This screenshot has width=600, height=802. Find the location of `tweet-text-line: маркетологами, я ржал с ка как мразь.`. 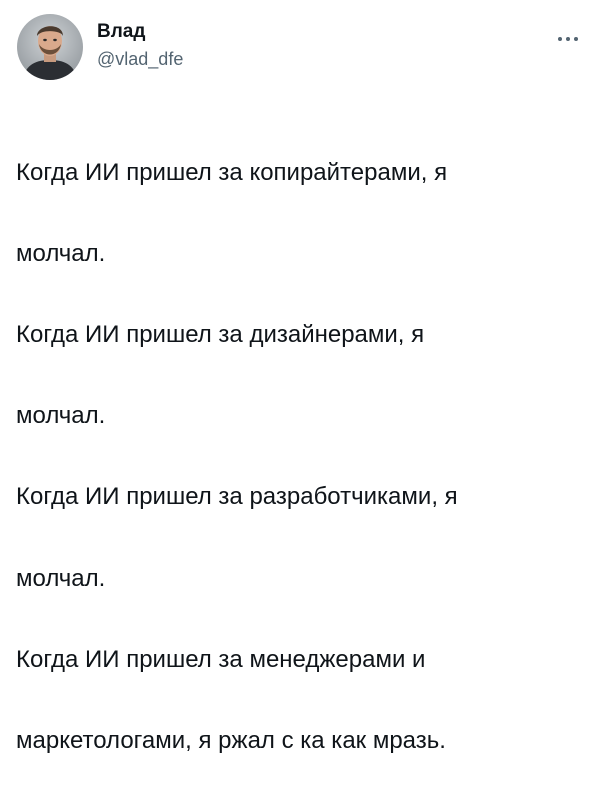

tweet-text-line: маркетологами, я ржал с ка как мразь. is located at coordinates (231, 740).